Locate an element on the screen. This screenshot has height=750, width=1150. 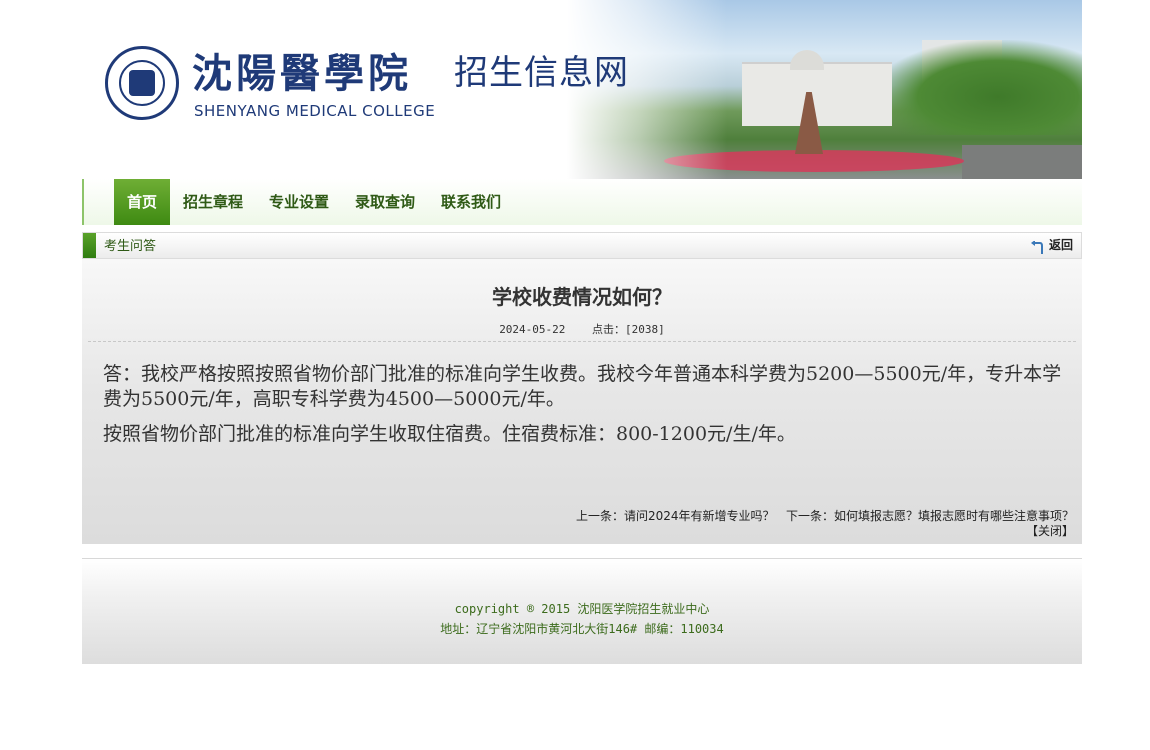
nav-item-home: 首页 is located at coordinates (142, 202).